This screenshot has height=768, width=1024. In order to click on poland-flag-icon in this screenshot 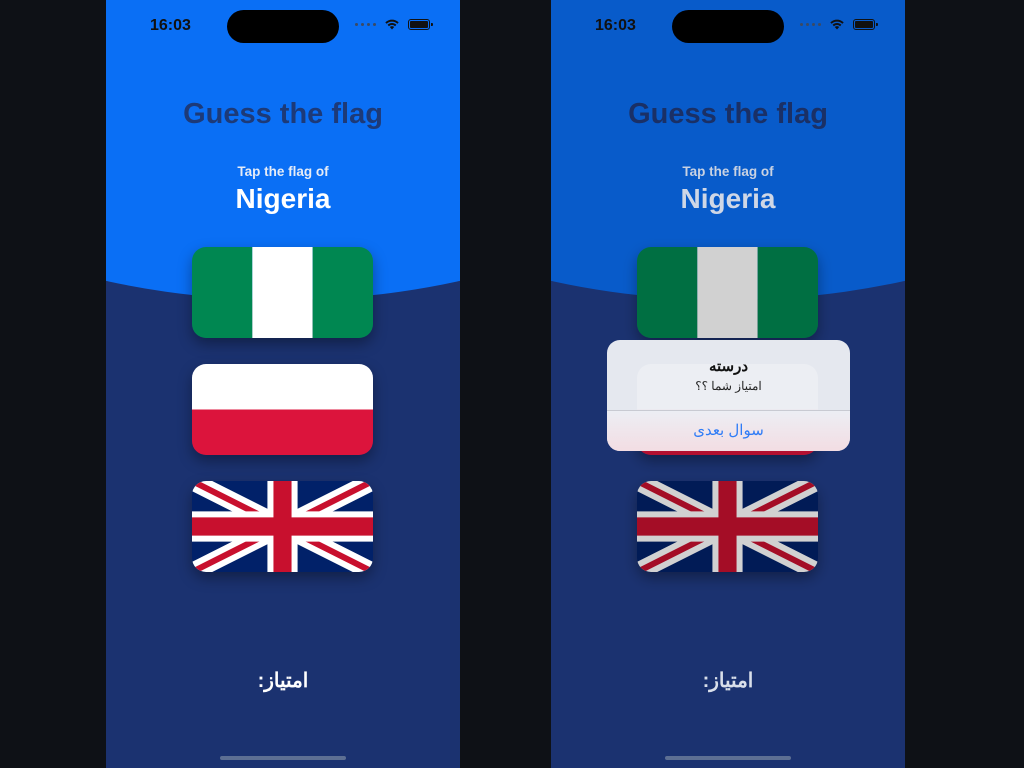, I will do `click(282, 409)`.